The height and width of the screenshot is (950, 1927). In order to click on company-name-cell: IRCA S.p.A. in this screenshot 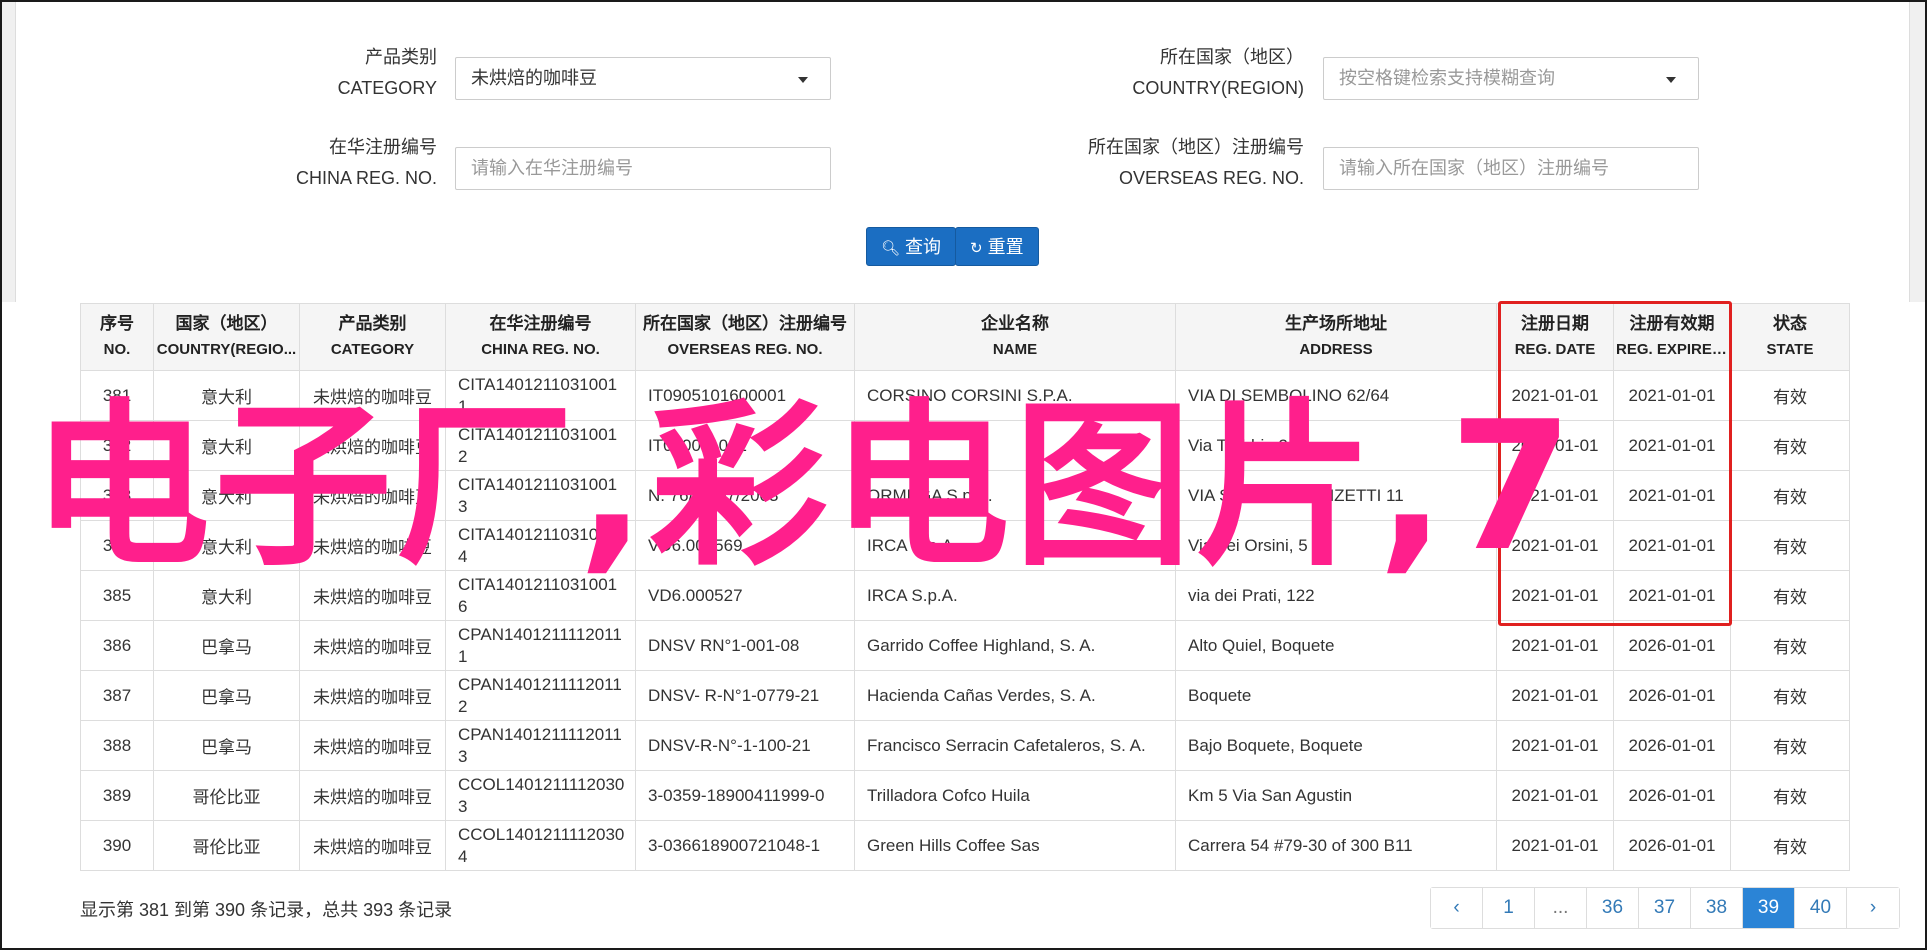, I will do `click(1015, 545)`.